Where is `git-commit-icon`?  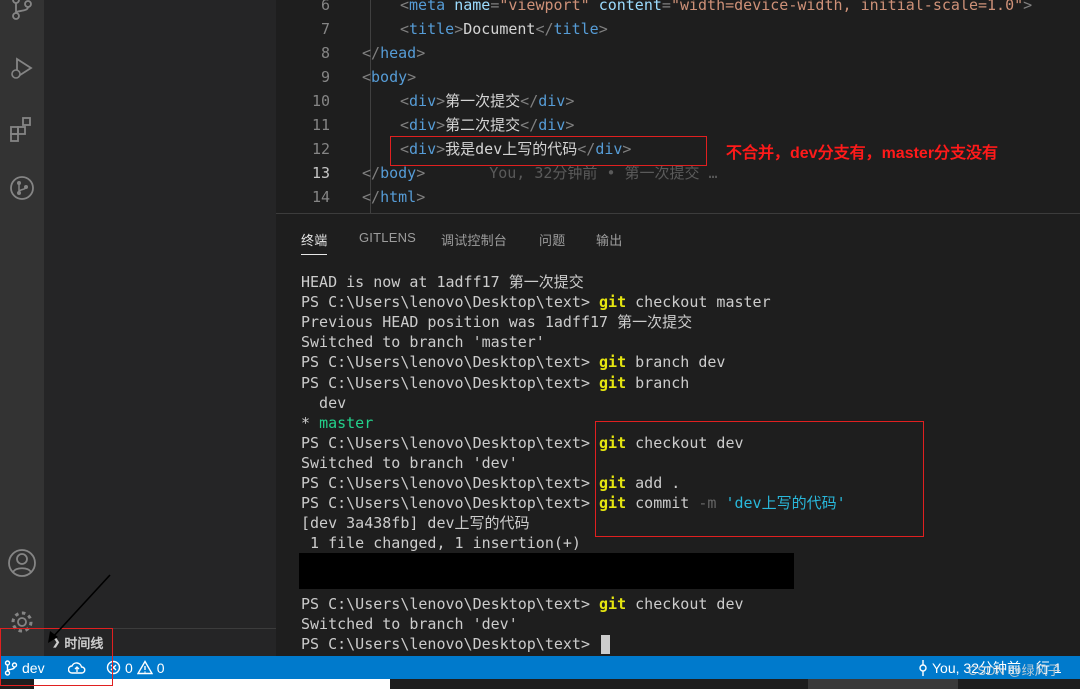
git-commit-icon is located at coordinates (923, 667).